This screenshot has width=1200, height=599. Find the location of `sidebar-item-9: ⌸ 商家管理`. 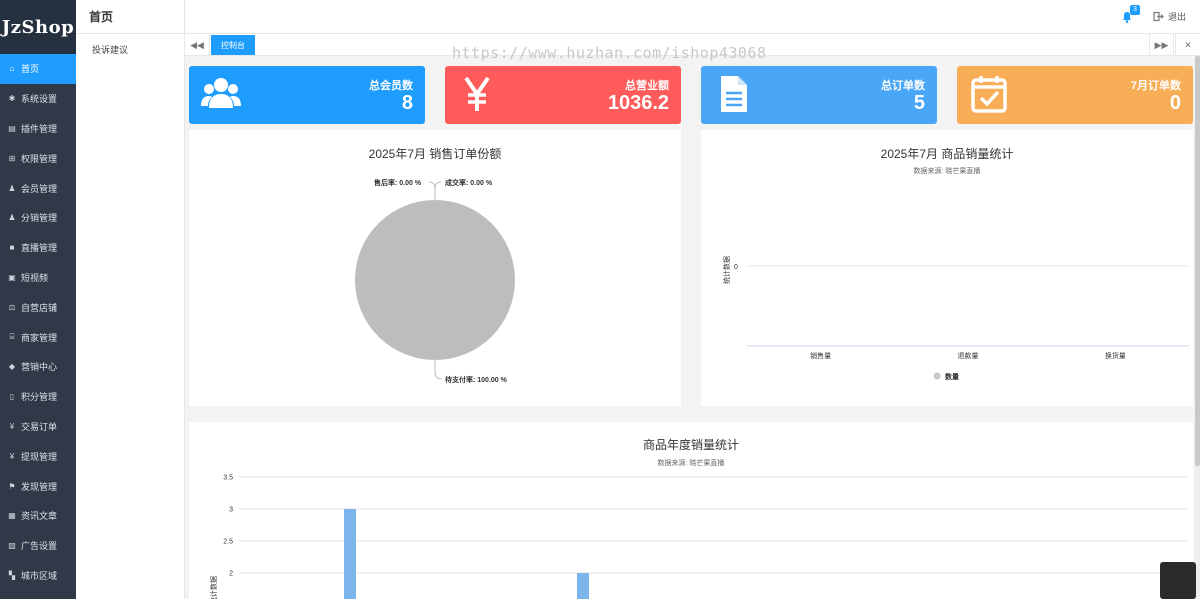

sidebar-item-9: ⌸ 商家管理 is located at coordinates (38, 337).